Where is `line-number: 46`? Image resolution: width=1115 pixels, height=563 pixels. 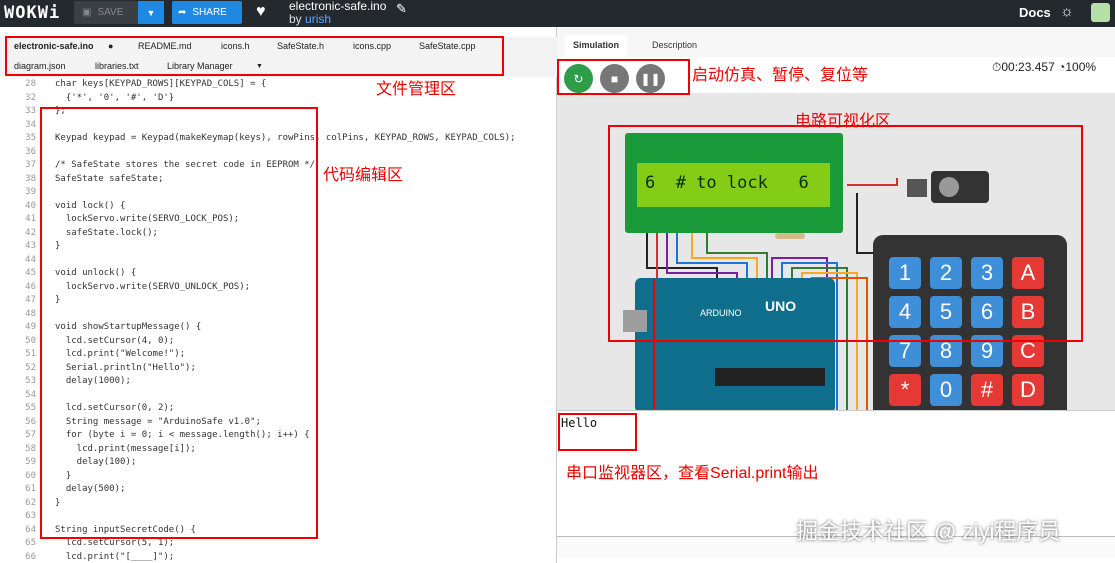 line-number: 46 is located at coordinates (30, 286).